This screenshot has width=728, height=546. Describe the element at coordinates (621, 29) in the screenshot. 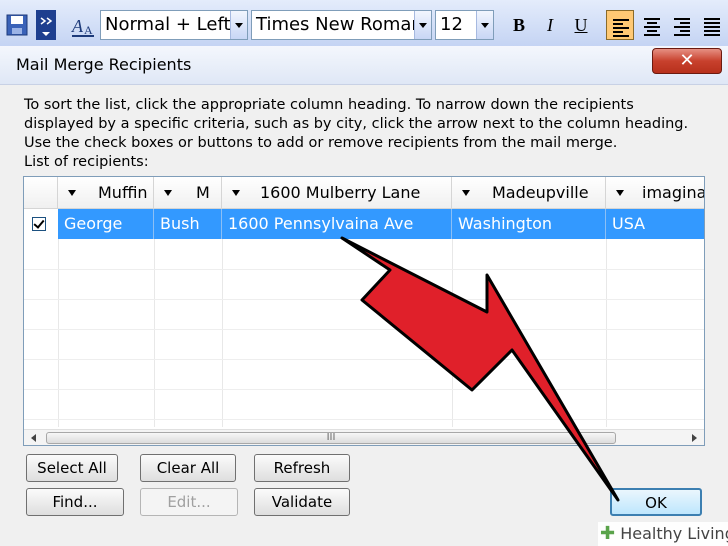

I see `align-left-icon` at that location.